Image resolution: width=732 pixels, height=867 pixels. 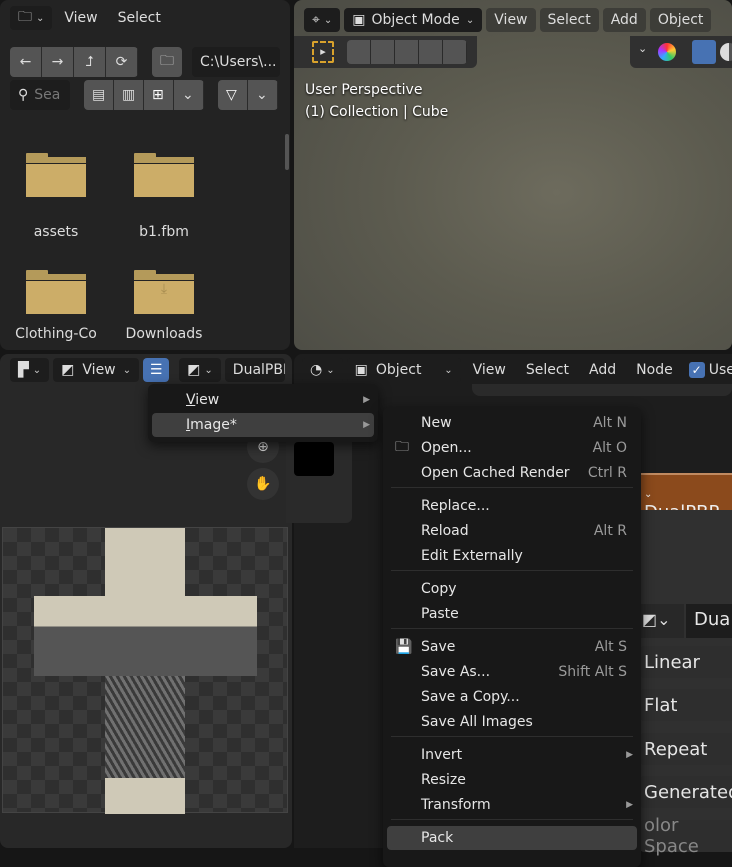 What do you see at coordinates (211, 425) in the screenshot?
I see `menu-item-label: Image*` at bounding box center [211, 425].